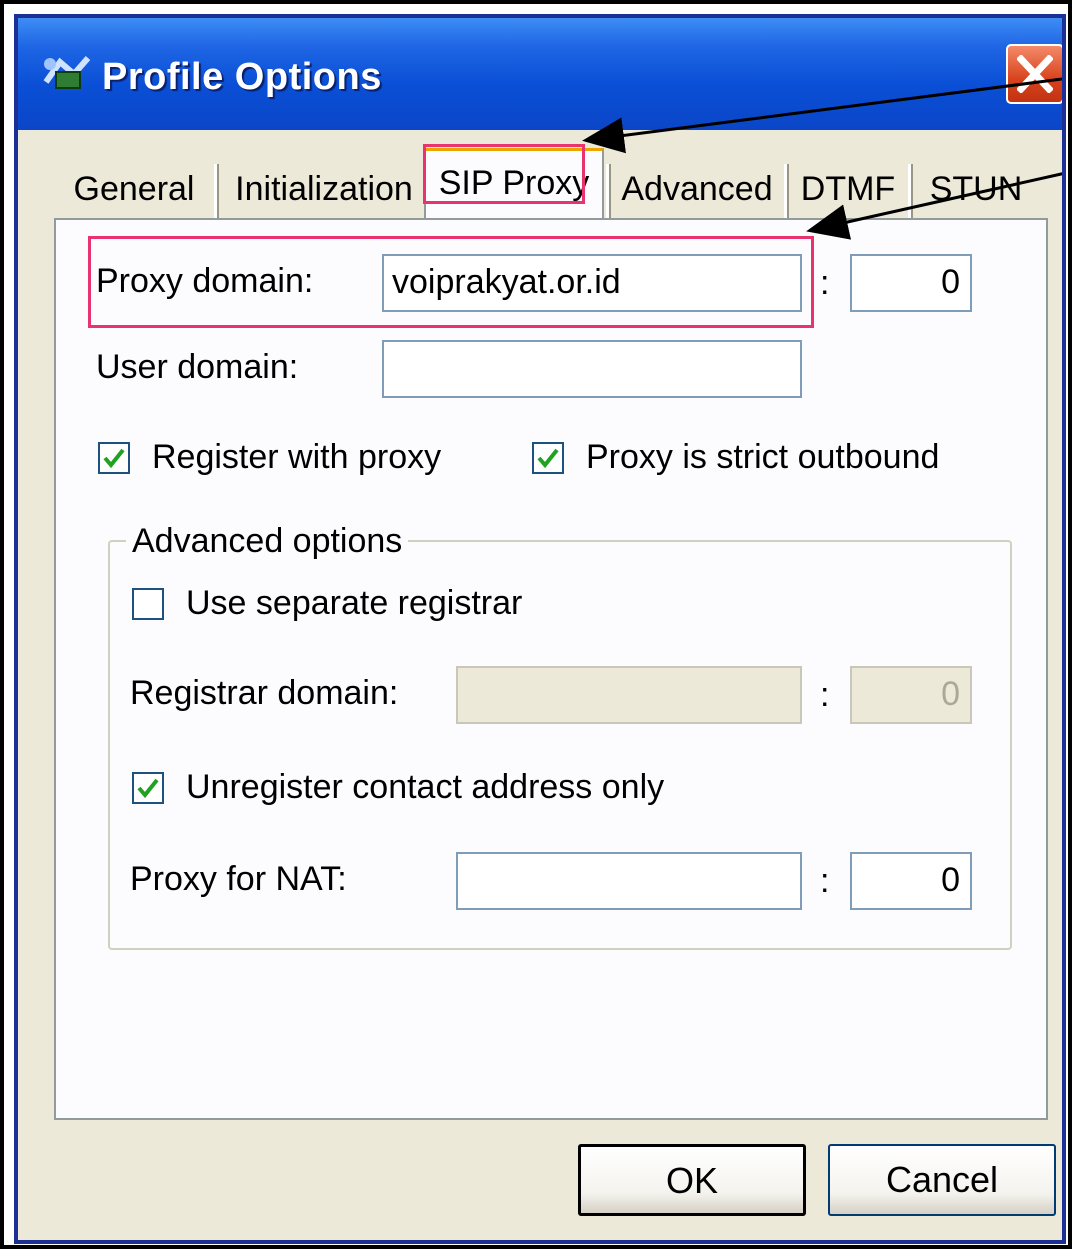  I want to click on arrow-to-tab, so click(822, 115).